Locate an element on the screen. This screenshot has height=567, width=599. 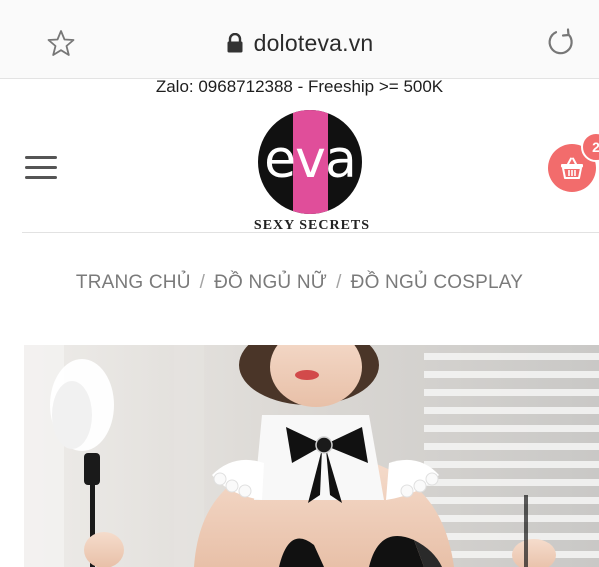
promo-text: Zalo: 0968712388 - Freeship >= 500K is located at coordinates (299, 86).